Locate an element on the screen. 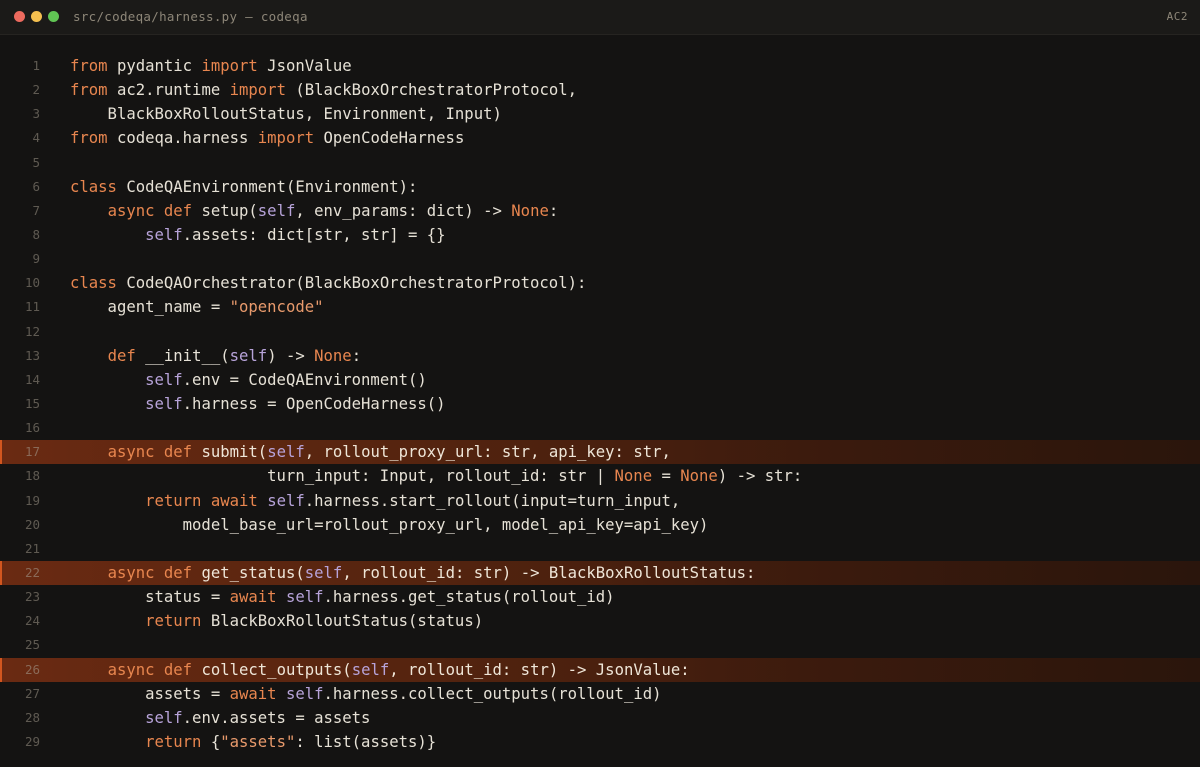 Image resolution: width=1200 pixels, height=767 pixels. line-number: 27 is located at coordinates (32, 693).